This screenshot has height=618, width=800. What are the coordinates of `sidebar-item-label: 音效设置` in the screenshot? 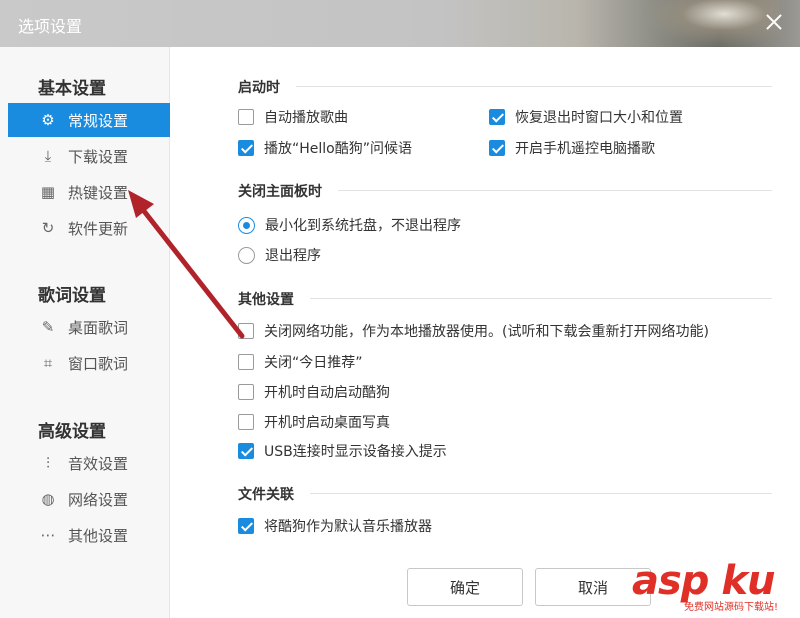 It's located at (98, 463).